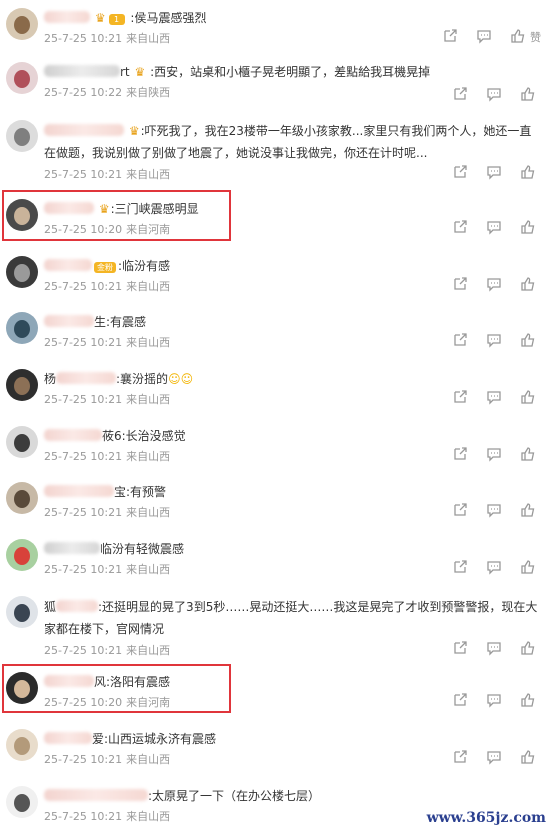 The image size is (554, 832). I want to click on vip-badge: 1, so click(116, 19).